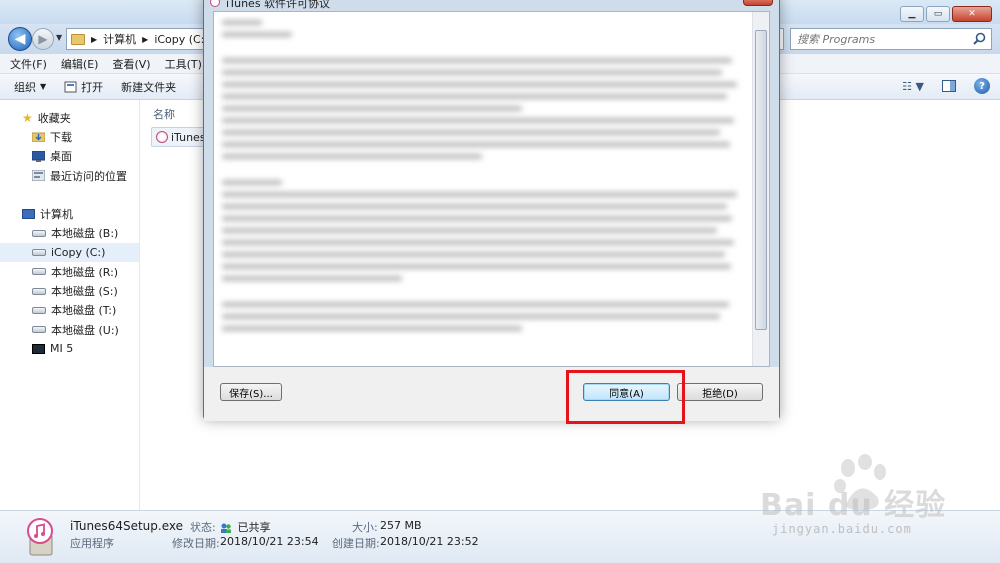  What do you see at coordinates (758, 3) in the screenshot?
I see `dialog-close-button` at bounding box center [758, 3].